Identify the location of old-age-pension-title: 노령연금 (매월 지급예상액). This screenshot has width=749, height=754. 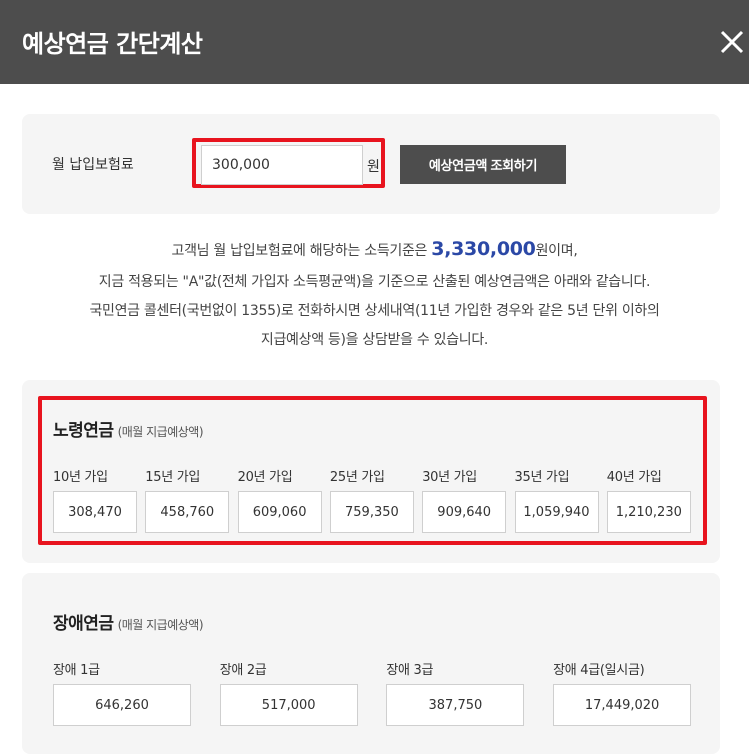
(128, 431).